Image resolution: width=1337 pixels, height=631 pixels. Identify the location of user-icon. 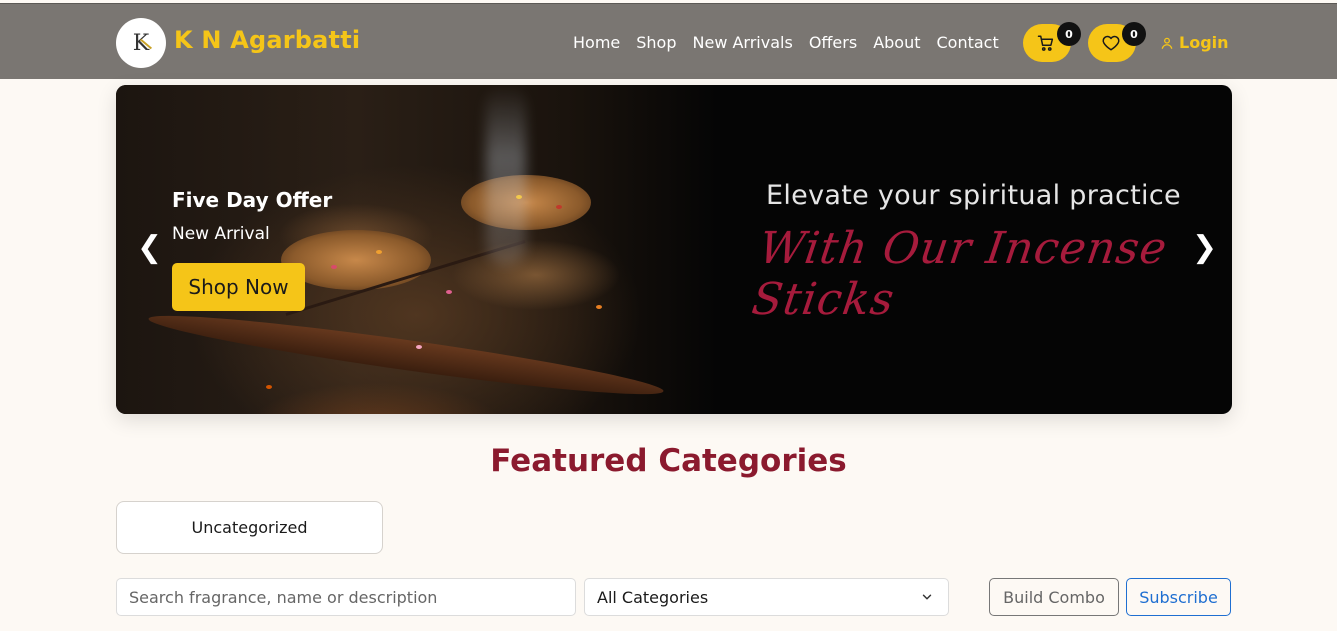
(1167, 43).